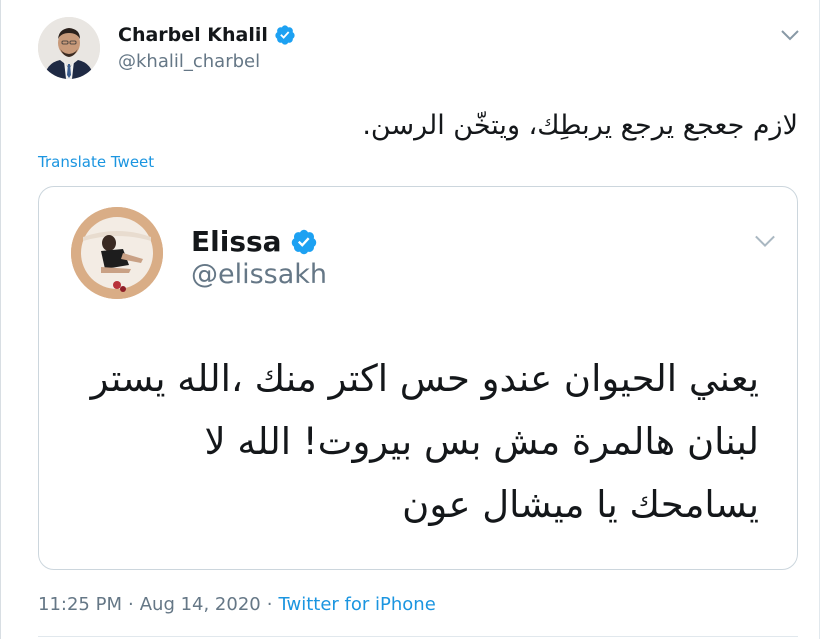 This screenshot has height=639, width=820. I want to click on quoted-author-handle: @elissakh, so click(259, 274).